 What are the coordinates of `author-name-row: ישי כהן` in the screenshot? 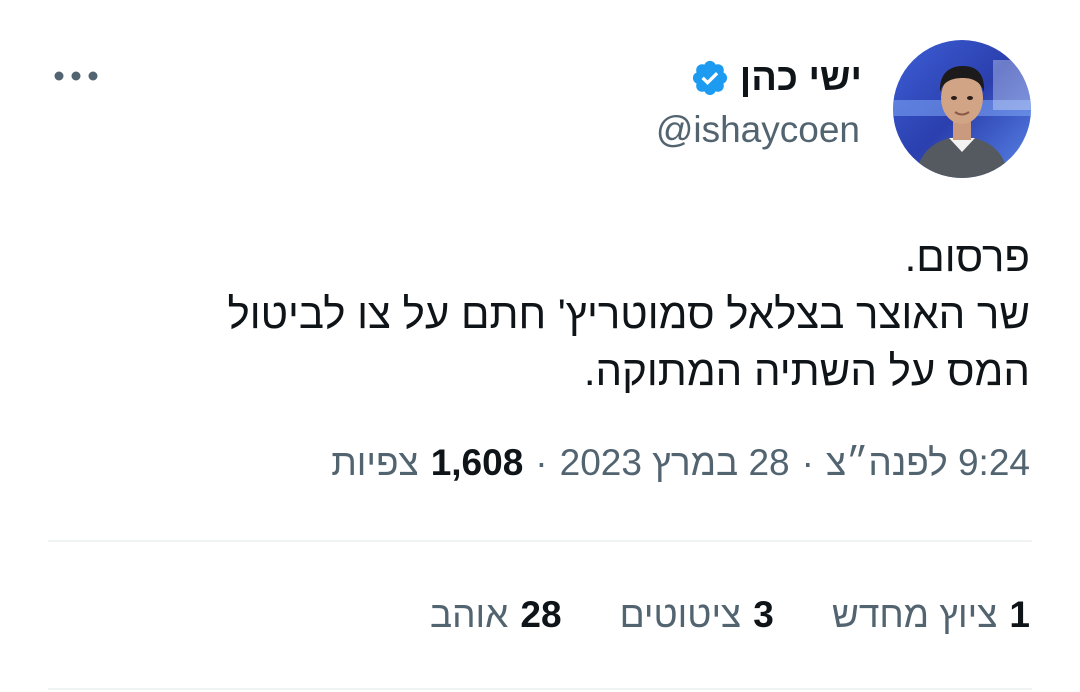 It's located at (776, 78).